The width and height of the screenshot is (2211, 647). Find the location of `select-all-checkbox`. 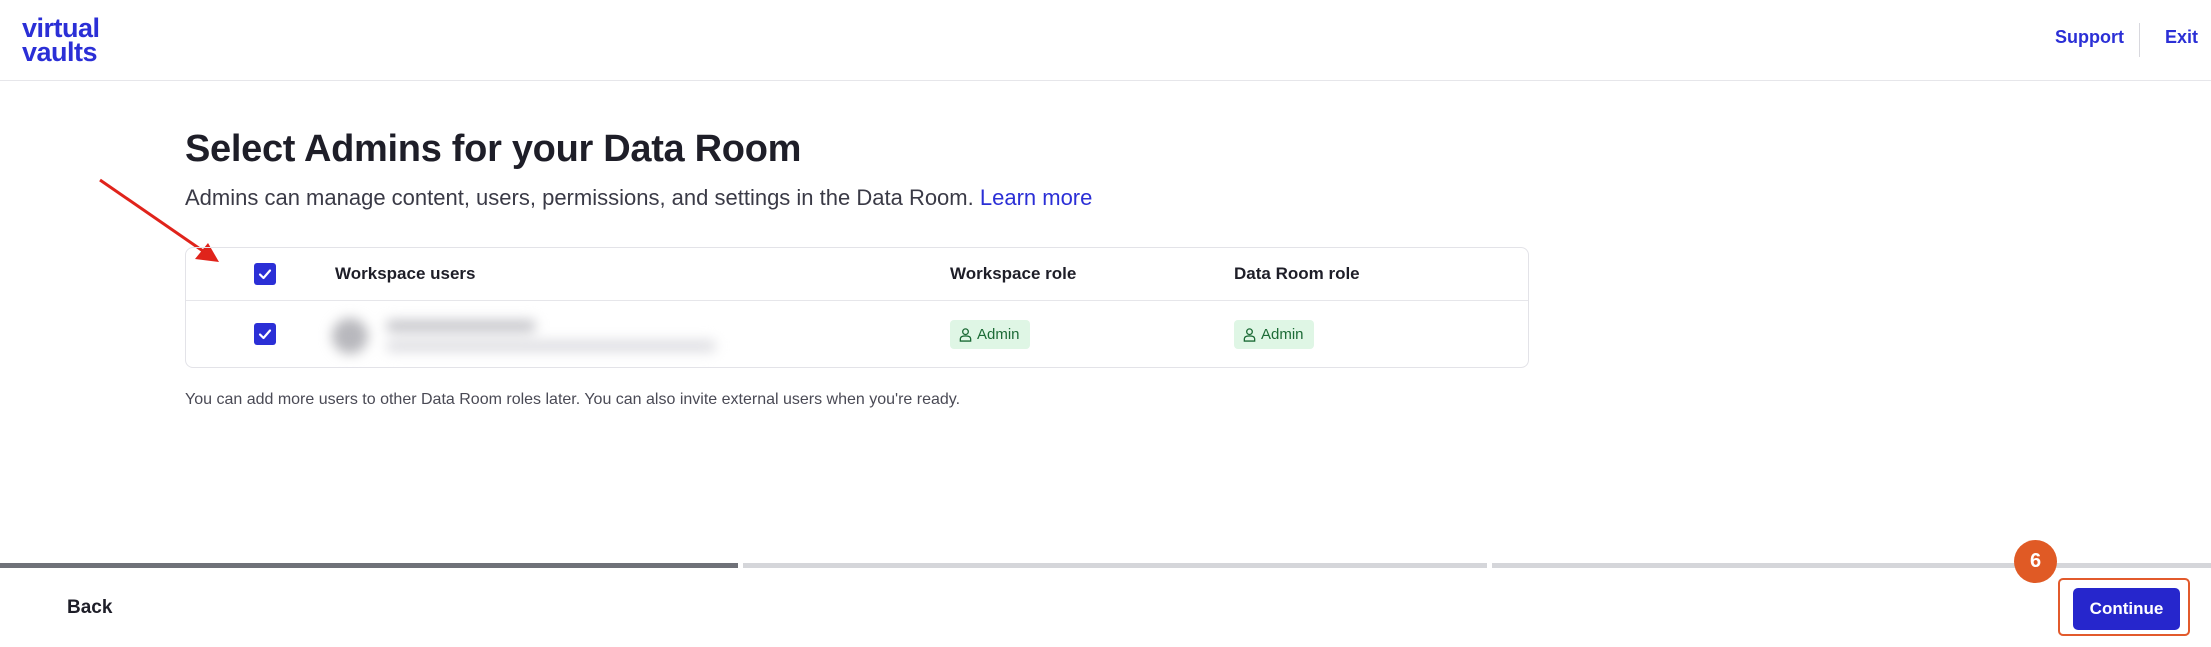

select-all-checkbox is located at coordinates (265, 274).